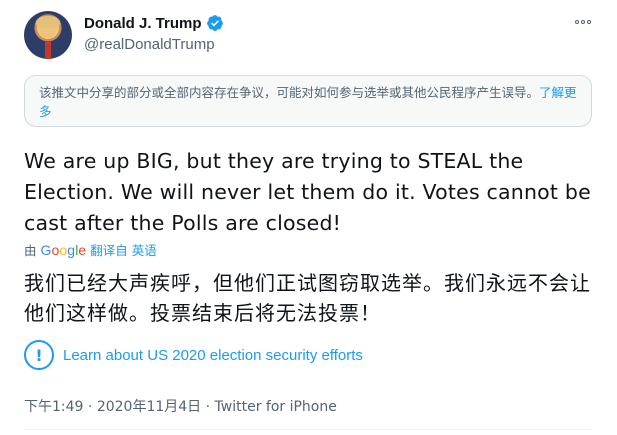 Image resolution: width=617 pixels, height=435 pixels. What do you see at coordinates (289, 92) in the screenshot?
I see `disputed-notice-text: 该推文中分享的部分或全部内容存在争议，可能对如何参与选举或其他公民程序产生误导。` at bounding box center [289, 92].